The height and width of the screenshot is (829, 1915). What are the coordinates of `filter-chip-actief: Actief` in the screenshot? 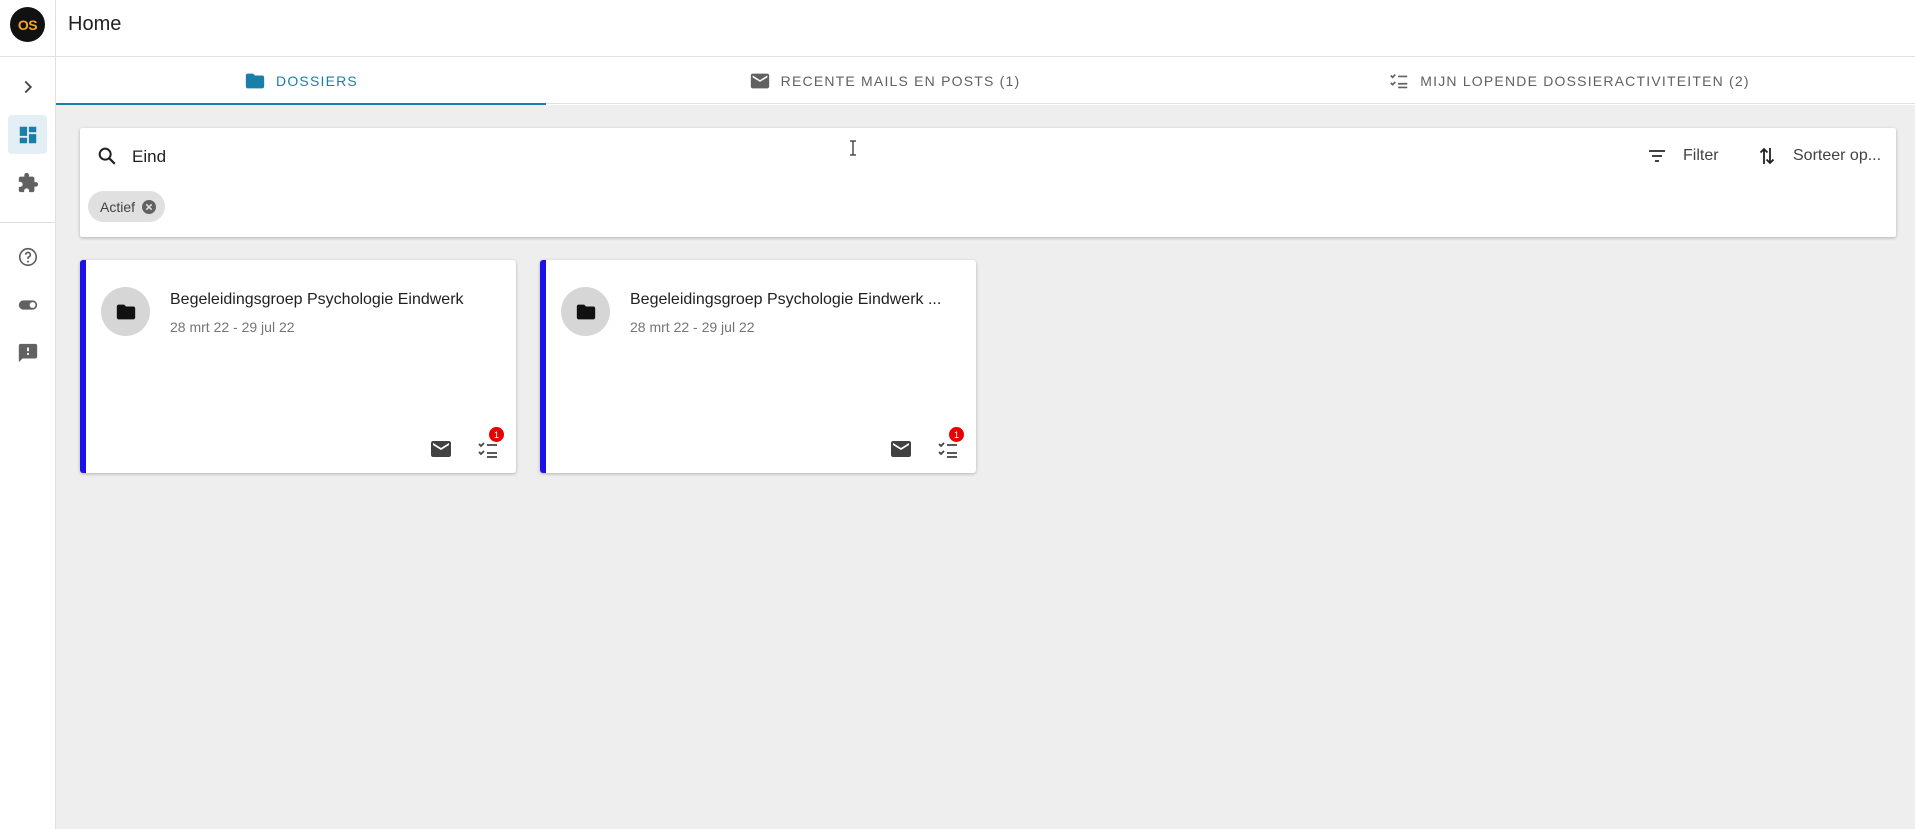 It's located at (127, 206).